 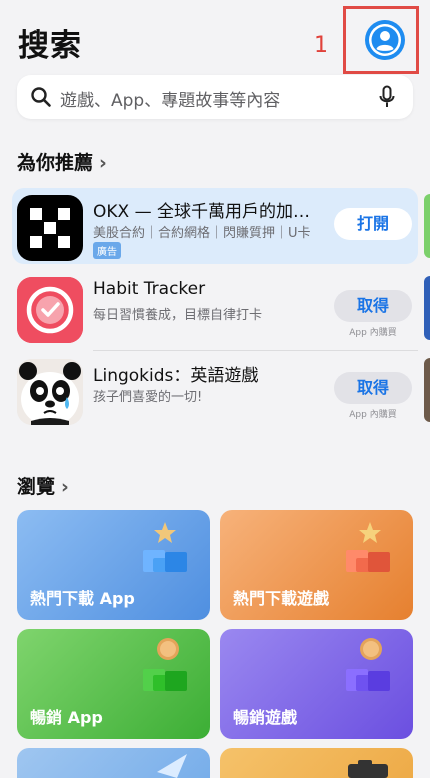 What do you see at coordinates (387, 97) in the screenshot?
I see `microphone-icon` at bounding box center [387, 97].